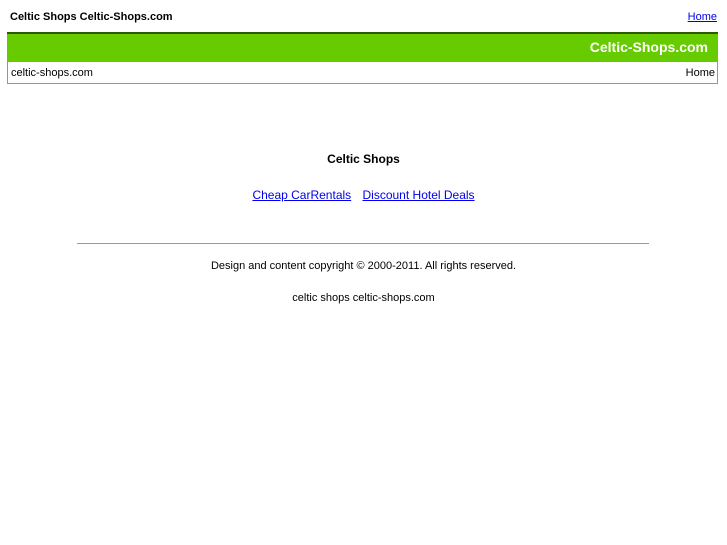 The height and width of the screenshot is (545, 727). I want to click on sub-nav-domain: celtic-shops.com, so click(52, 73).